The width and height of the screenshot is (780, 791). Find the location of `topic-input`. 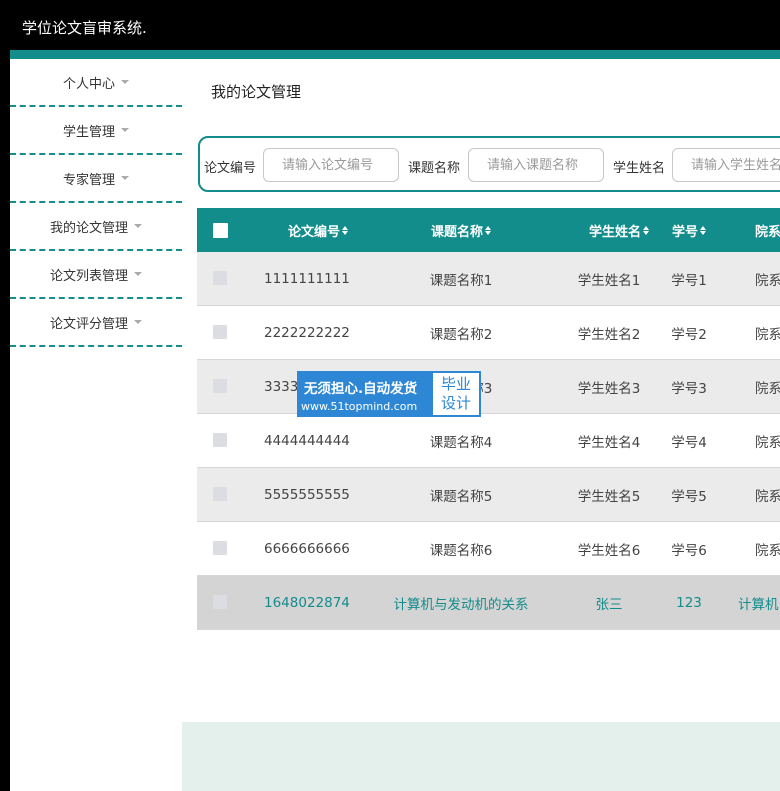

topic-input is located at coordinates (536, 165).